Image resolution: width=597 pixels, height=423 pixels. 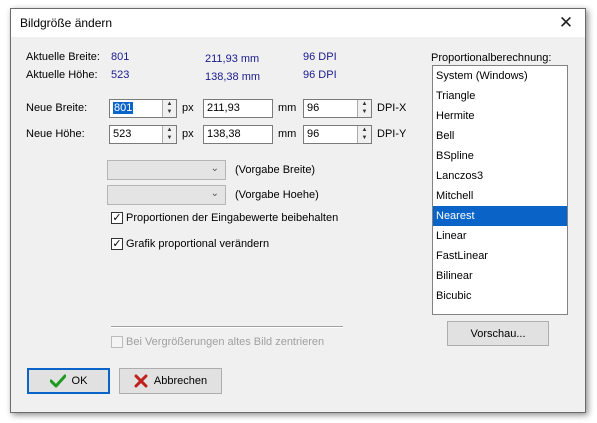 What do you see at coordinates (188, 108) in the screenshot?
I see `new-width-px-unit: px` at bounding box center [188, 108].